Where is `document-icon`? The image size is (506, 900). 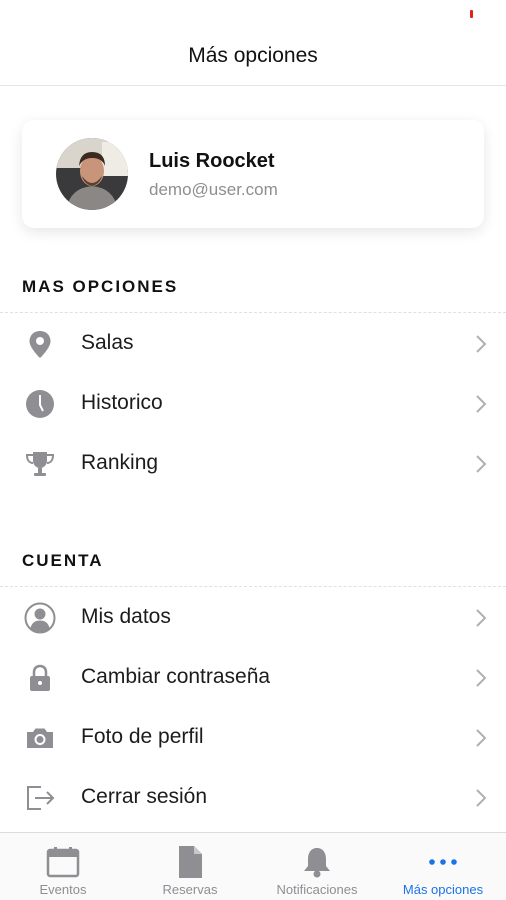
document-icon is located at coordinates (190, 862).